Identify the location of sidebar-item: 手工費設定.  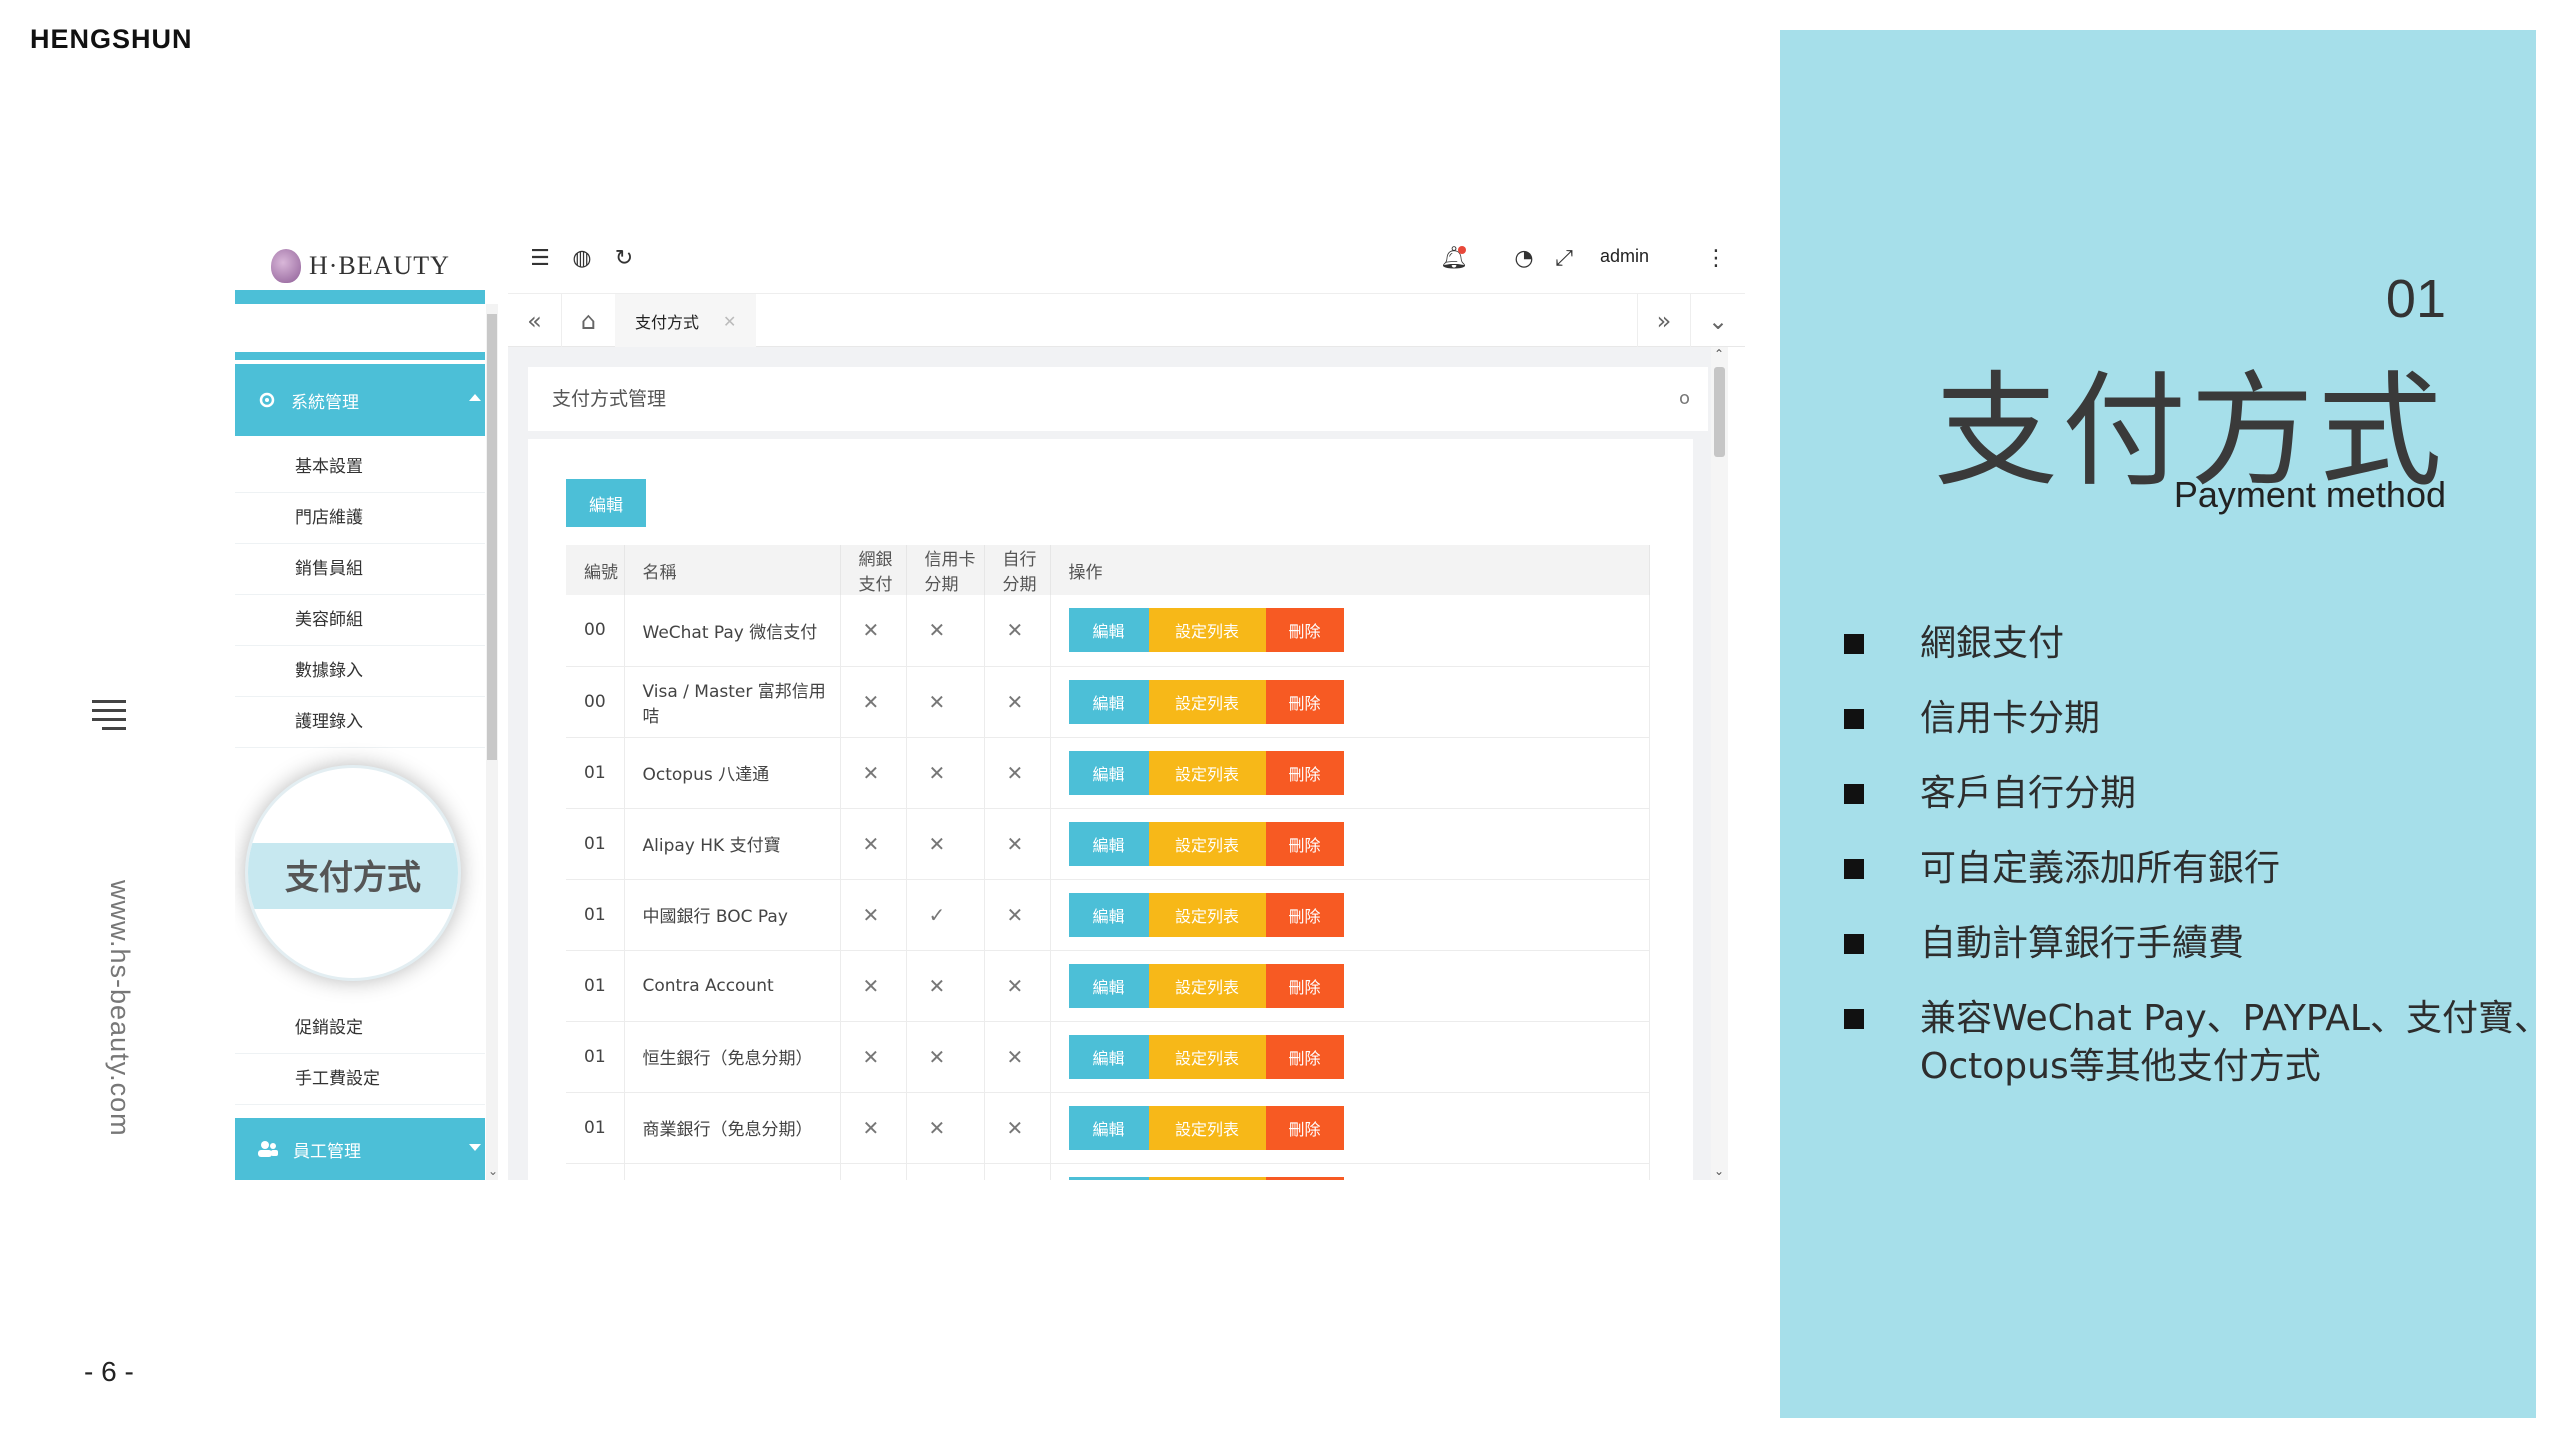
(360, 1079).